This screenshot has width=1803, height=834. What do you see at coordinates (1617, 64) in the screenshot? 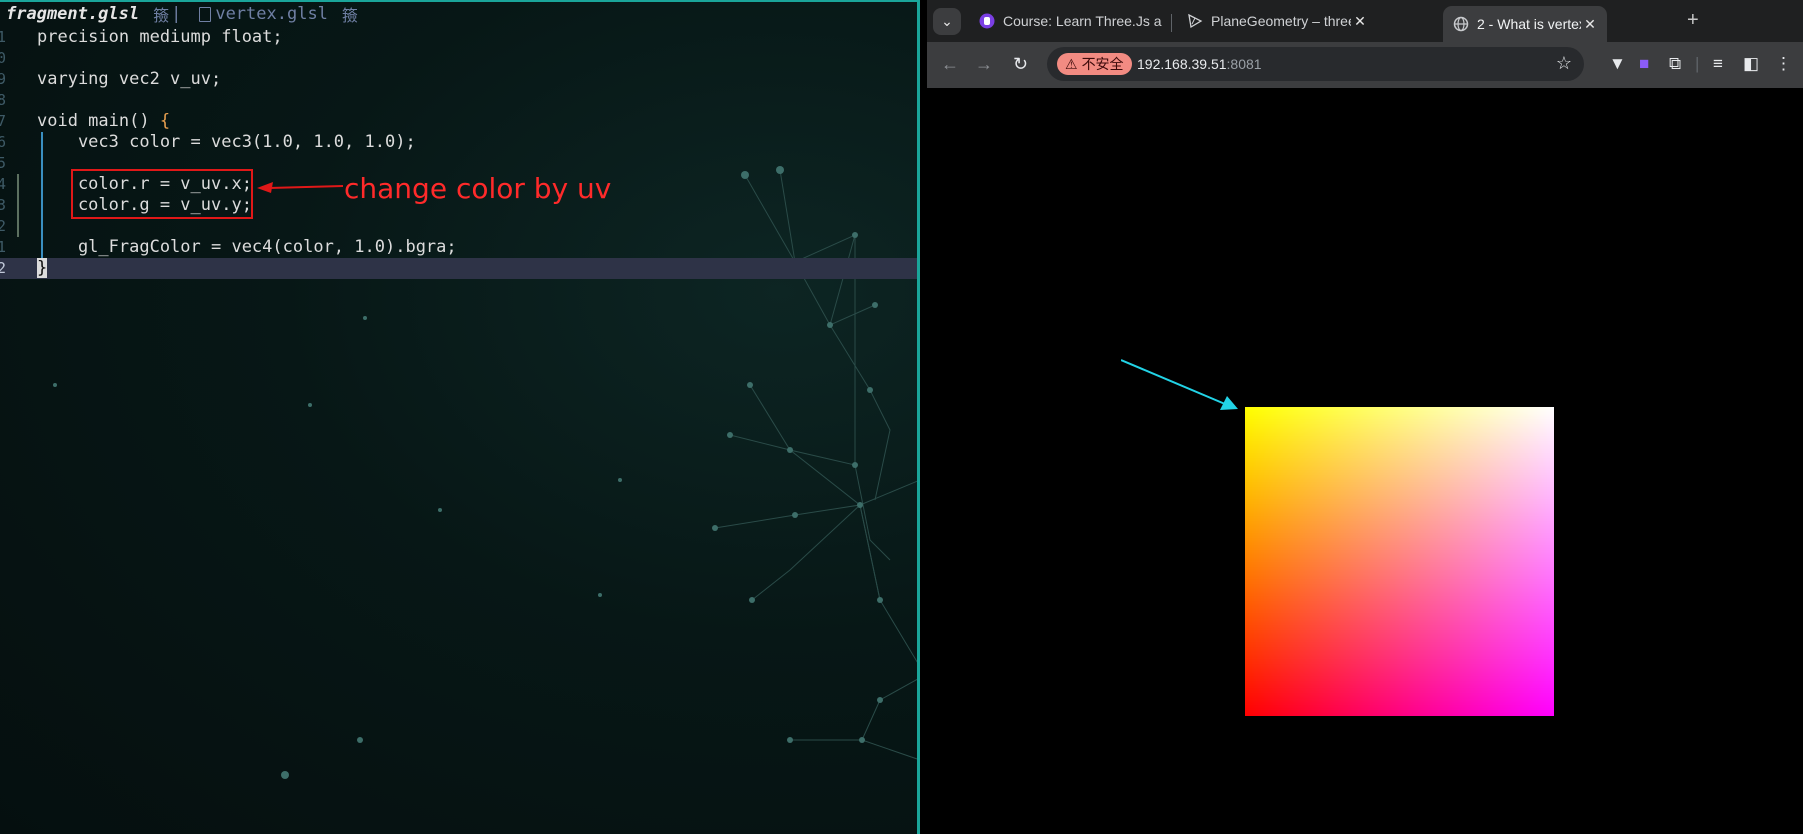
I see `vue-devtools-icon: ▼` at bounding box center [1617, 64].